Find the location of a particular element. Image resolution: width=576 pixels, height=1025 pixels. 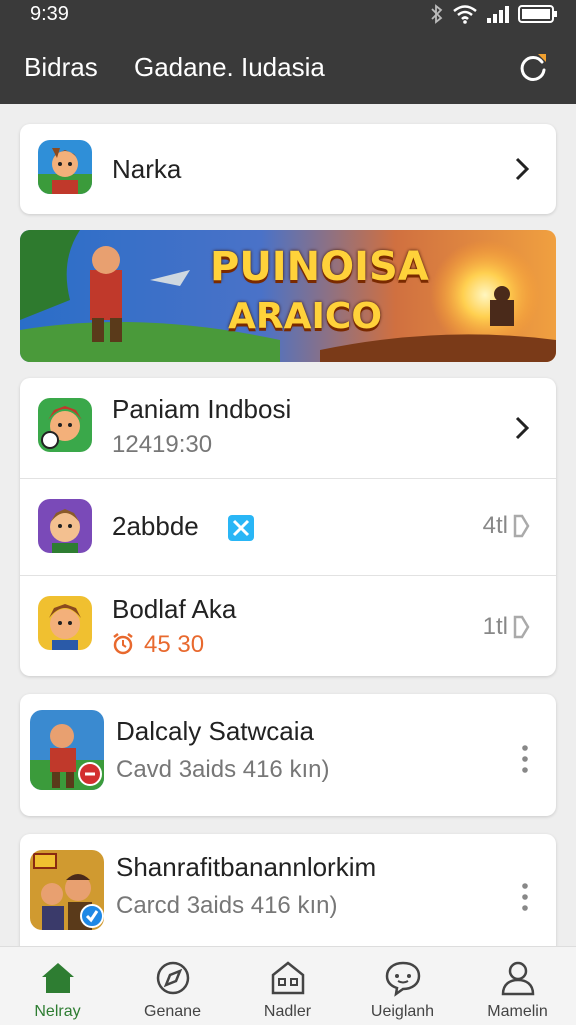

list-item: Paniam Indbosi 12419:30 is located at coordinates (288, 428).